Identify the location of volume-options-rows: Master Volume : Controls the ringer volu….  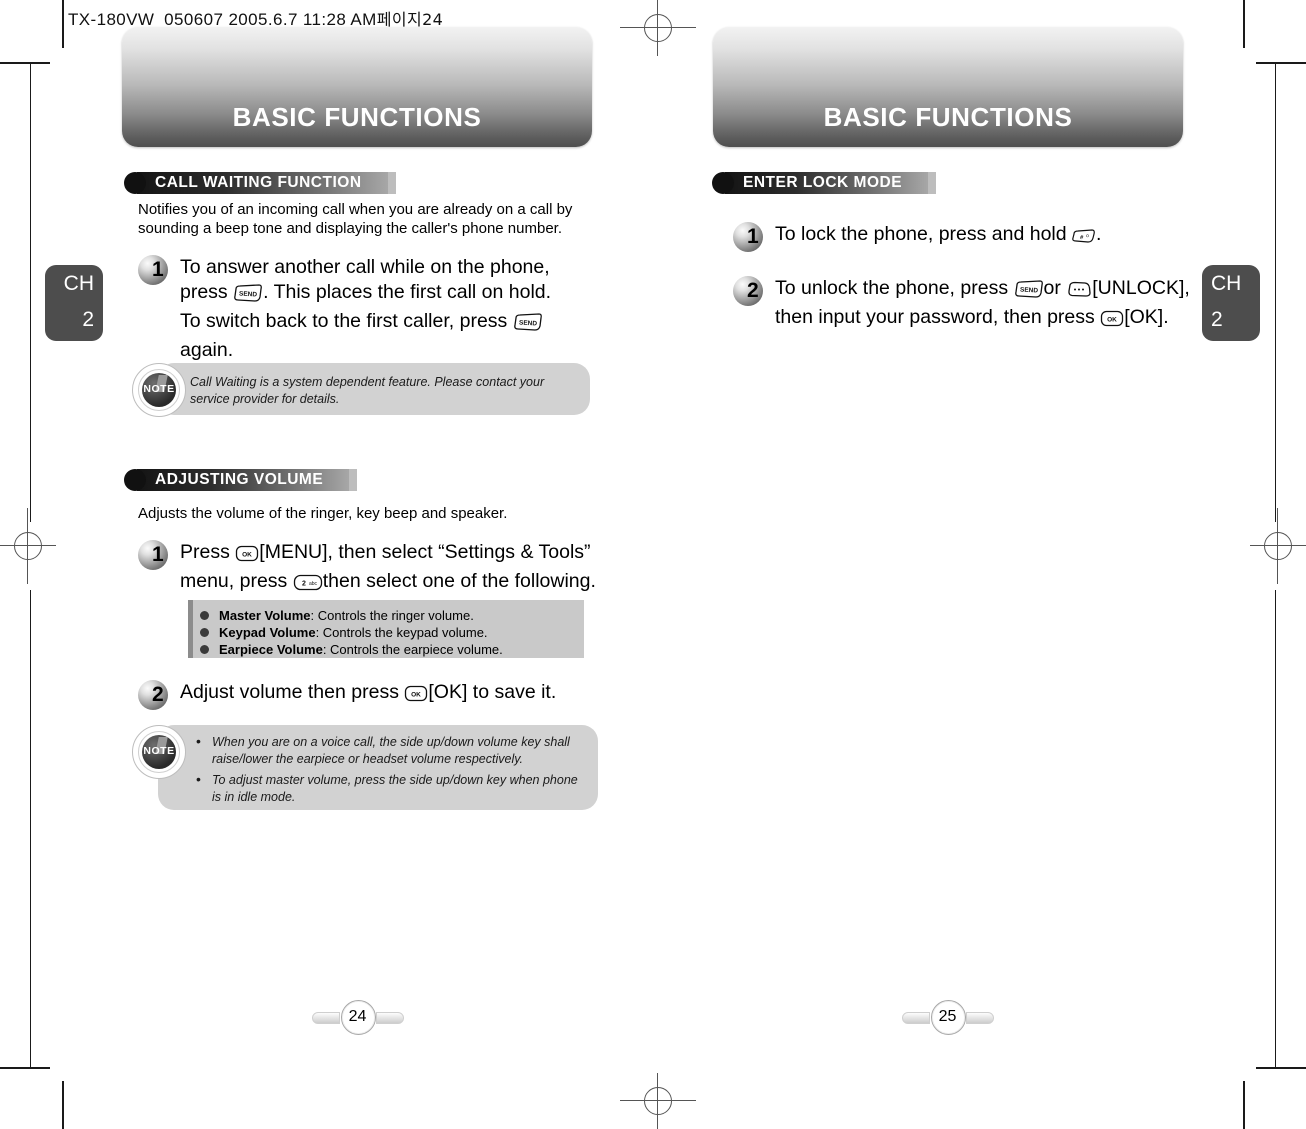
(351, 632).